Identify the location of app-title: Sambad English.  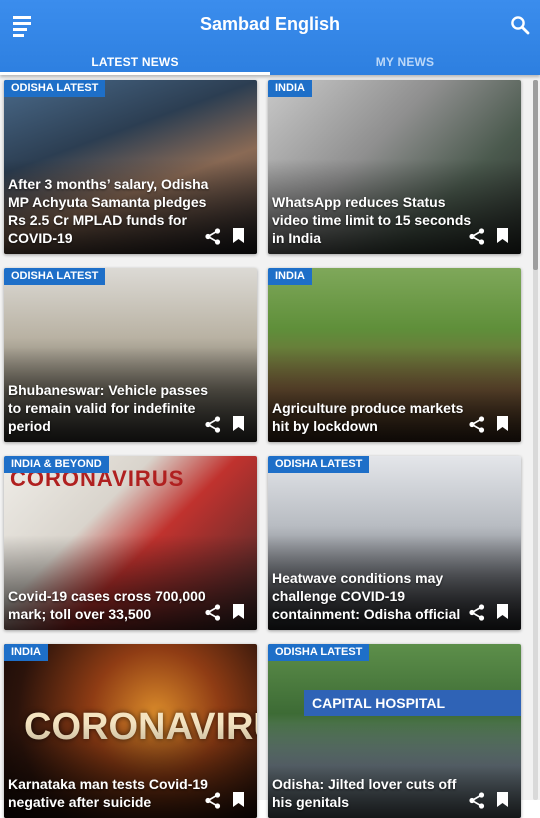
(270, 24).